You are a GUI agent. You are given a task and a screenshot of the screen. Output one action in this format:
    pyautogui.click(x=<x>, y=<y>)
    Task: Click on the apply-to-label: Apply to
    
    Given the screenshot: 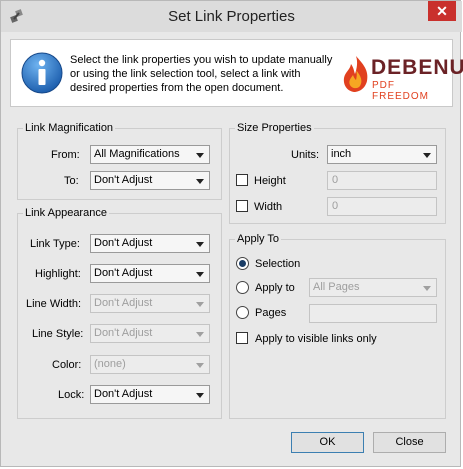 What is the action you would take?
    pyautogui.click(x=275, y=288)
    